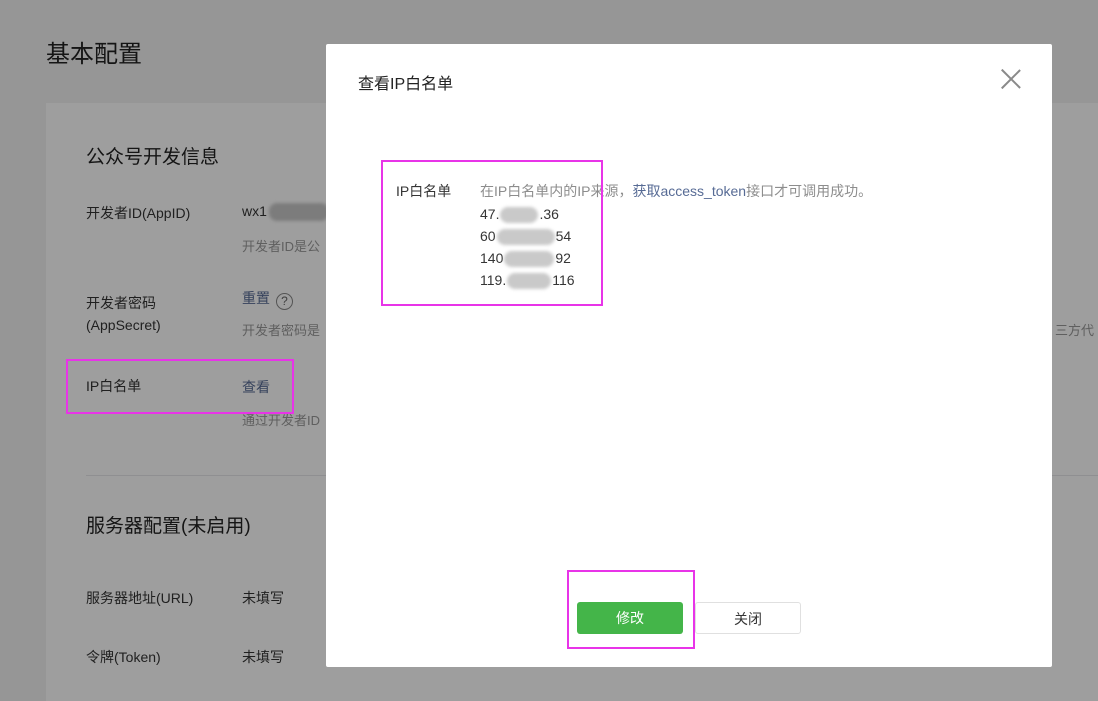 This screenshot has height=701, width=1098. I want to click on get-access-token-link: 获取access_token, so click(689, 191).